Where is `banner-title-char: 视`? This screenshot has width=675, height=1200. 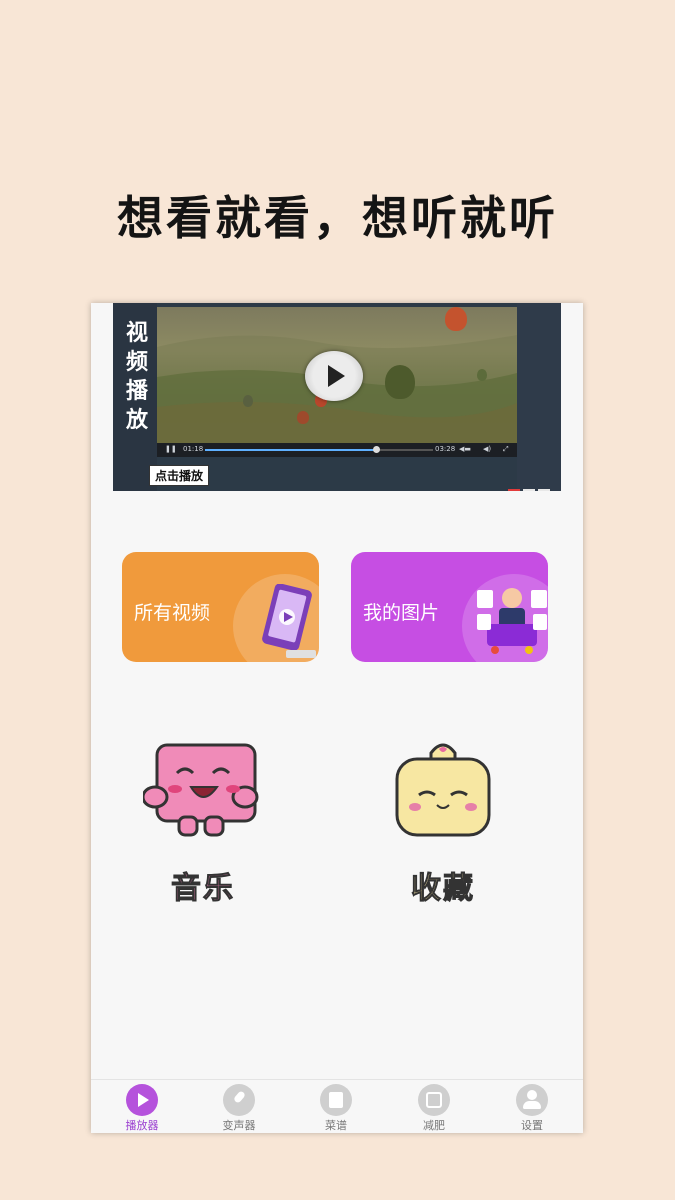 banner-title-char: 视 is located at coordinates (136, 333).